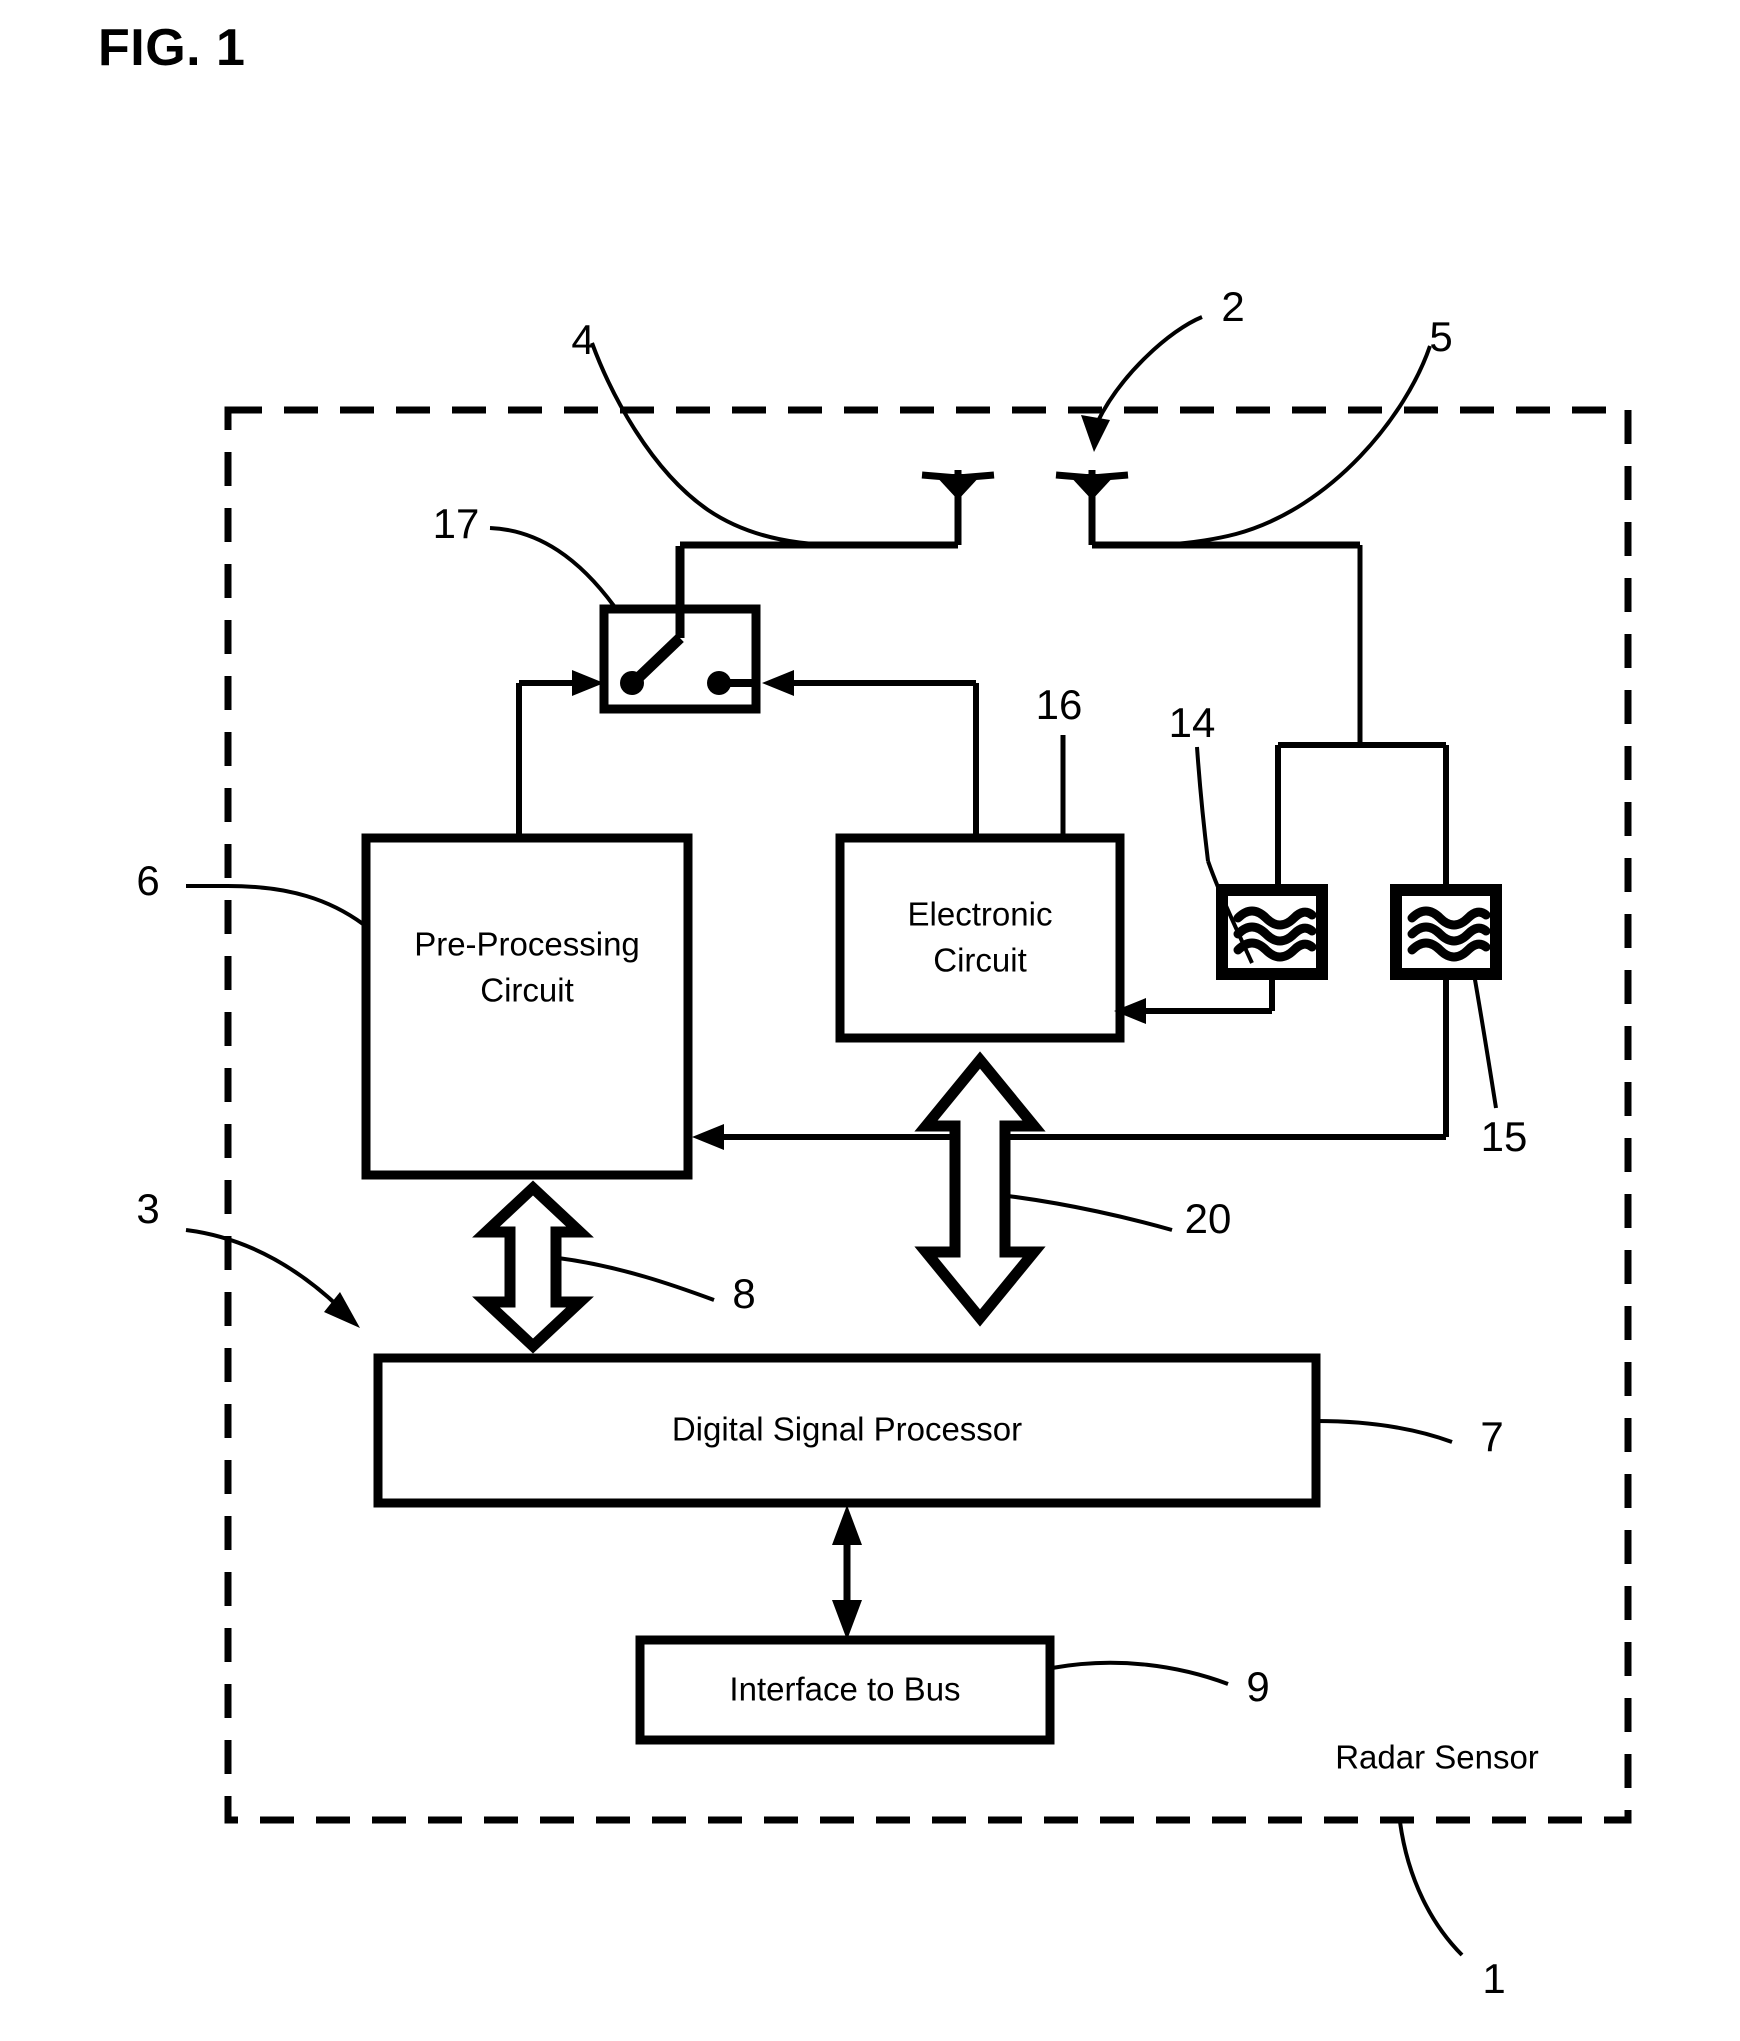  I want to click on ref-num-17: 17, so click(456, 523).